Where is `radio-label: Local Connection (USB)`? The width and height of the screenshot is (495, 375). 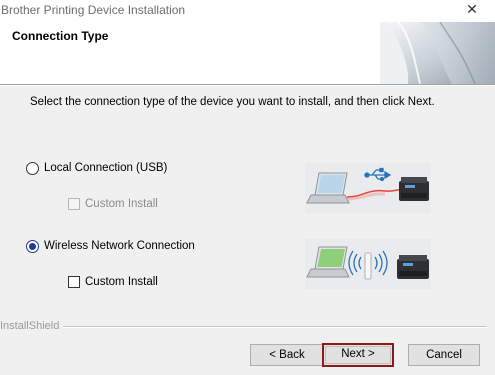
radio-label: Local Connection (USB) is located at coordinates (106, 168).